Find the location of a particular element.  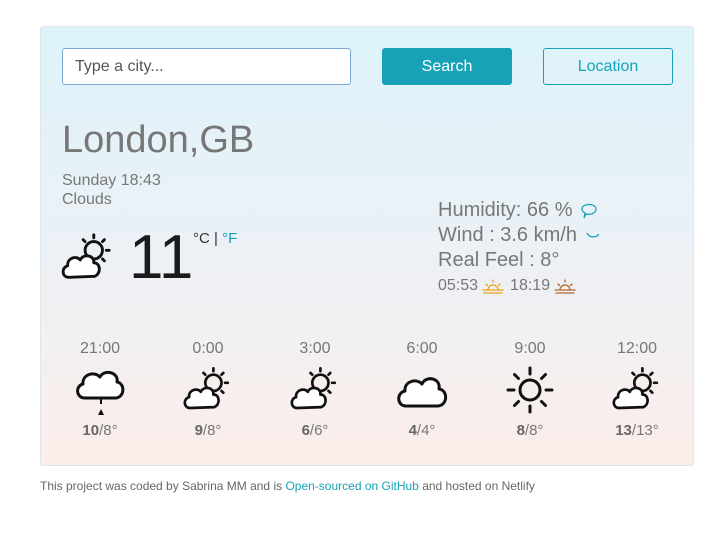

forecast-temp: 8/8° is located at coordinates (530, 430).